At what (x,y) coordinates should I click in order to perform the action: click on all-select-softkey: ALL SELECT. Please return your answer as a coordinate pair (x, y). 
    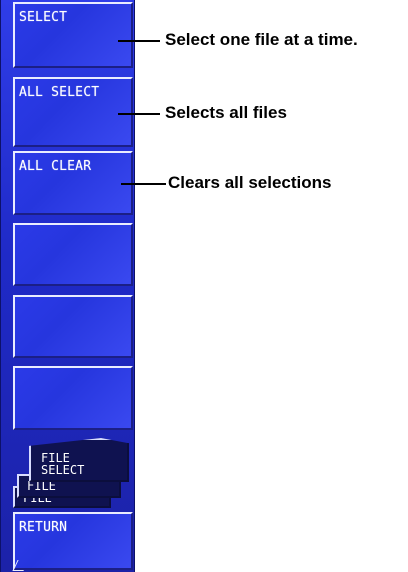
    Looking at the image, I should click on (73, 112).